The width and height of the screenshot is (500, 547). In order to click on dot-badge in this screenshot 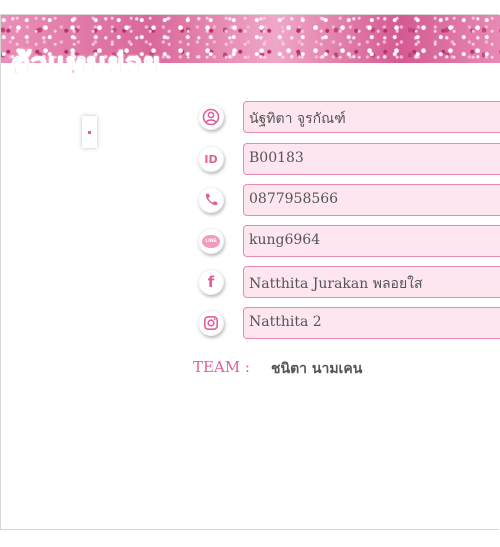, I will do `click(89, 132)`.